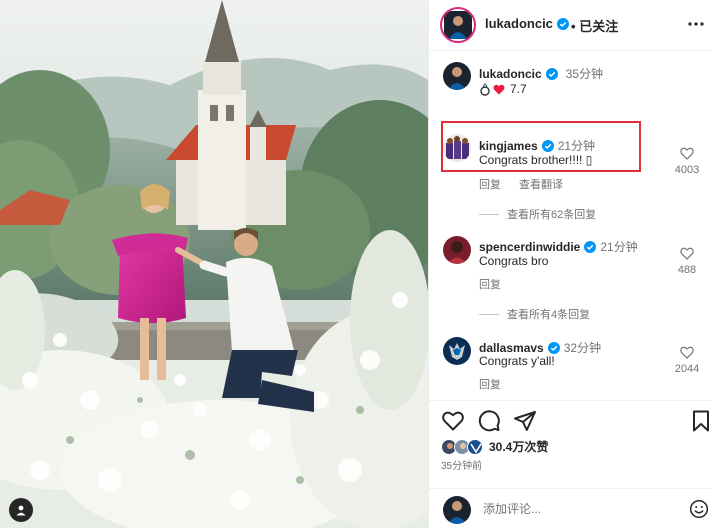  I want to click on missing-glyph: ▯, so click(589, 160).